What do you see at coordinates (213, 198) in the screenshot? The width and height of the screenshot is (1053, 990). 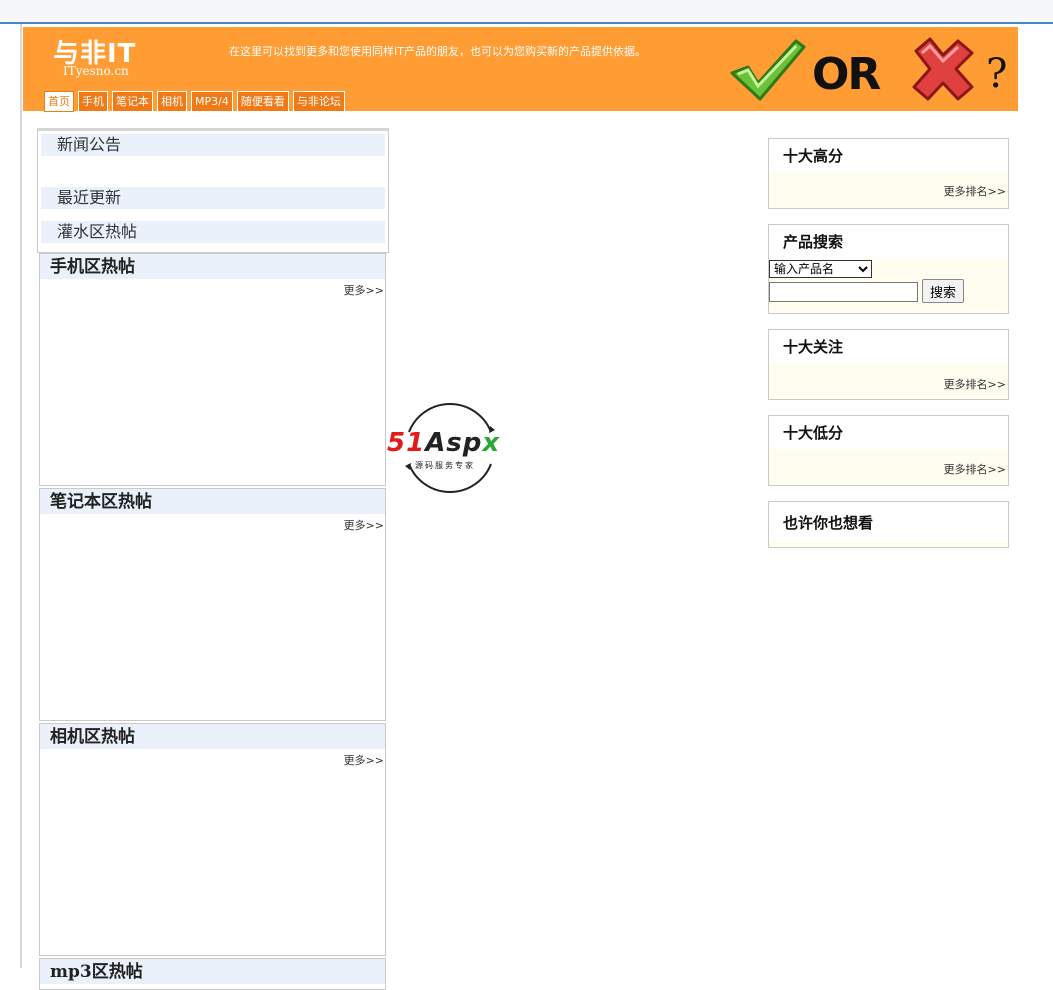 I see `news-recent-updates: 最近更新` at bounding box center [213, 198].